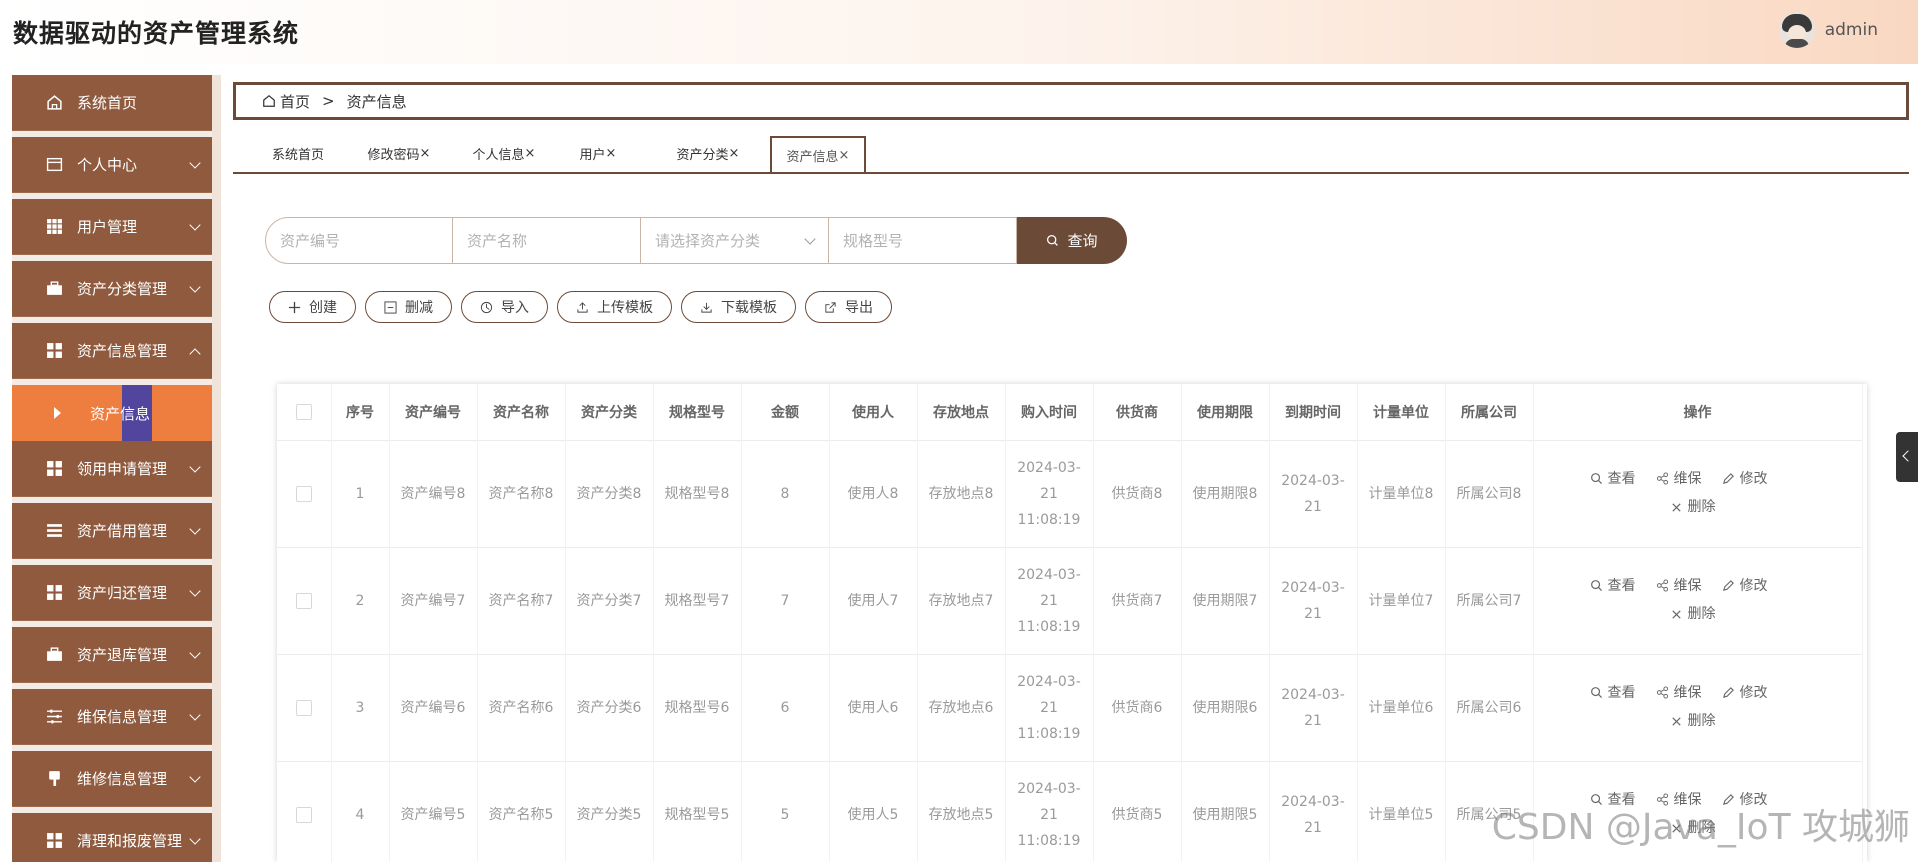 This screenshot has height=862, width=1918. What do you see at coordinates (312, 307) in the screenshot?
I see `create-button: 创建` at bounding box center [312, 307].